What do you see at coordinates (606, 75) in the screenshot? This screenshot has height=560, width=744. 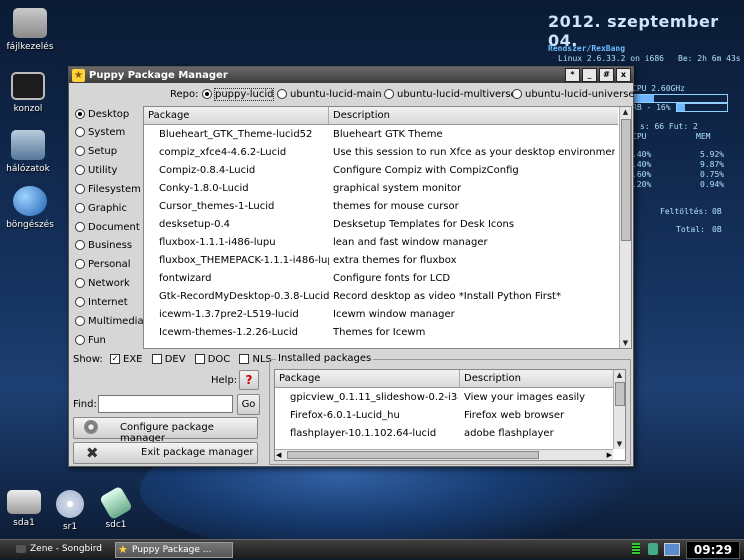 I see `maximize-button: #` at bounding box center [606, 75].